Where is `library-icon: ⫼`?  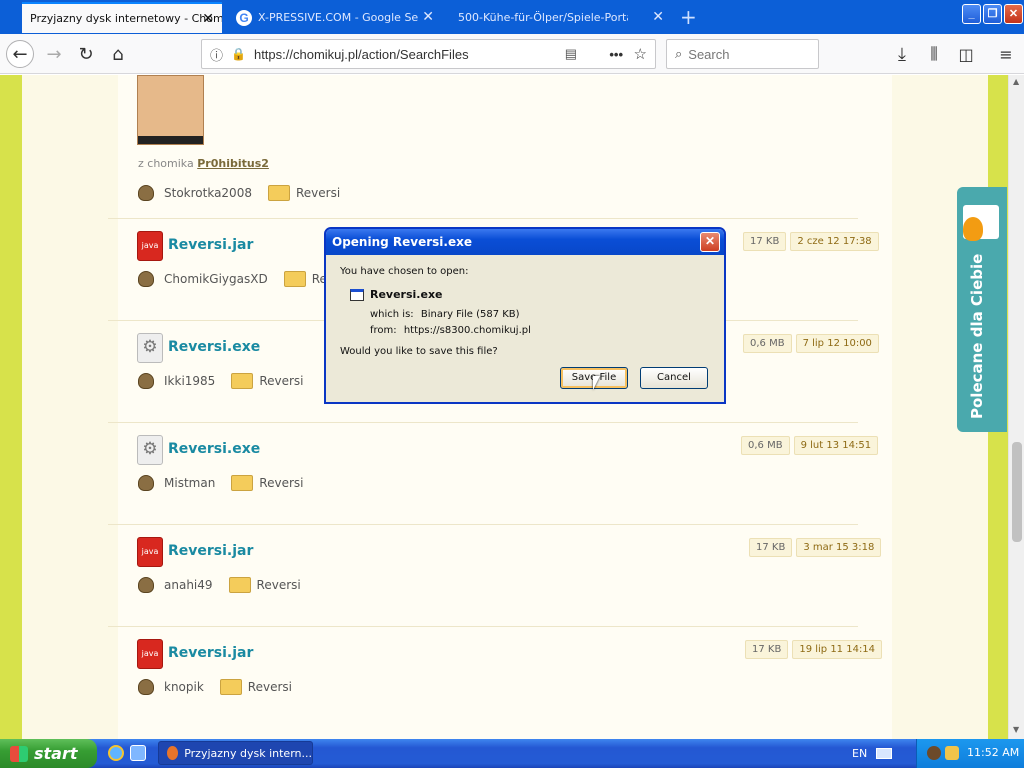 library-icon: ⫼ is located at coordinates (934, 53).